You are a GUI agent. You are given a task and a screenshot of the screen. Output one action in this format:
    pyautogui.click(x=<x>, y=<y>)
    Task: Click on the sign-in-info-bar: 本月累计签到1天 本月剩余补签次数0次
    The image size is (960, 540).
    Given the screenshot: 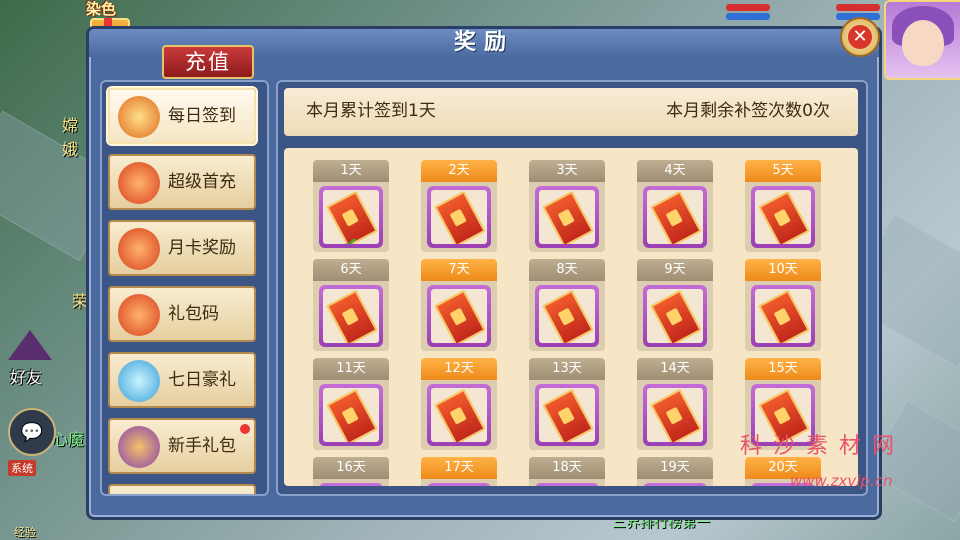 What is the action you would take?
    pyautogui.click(x=571, y=112)
    